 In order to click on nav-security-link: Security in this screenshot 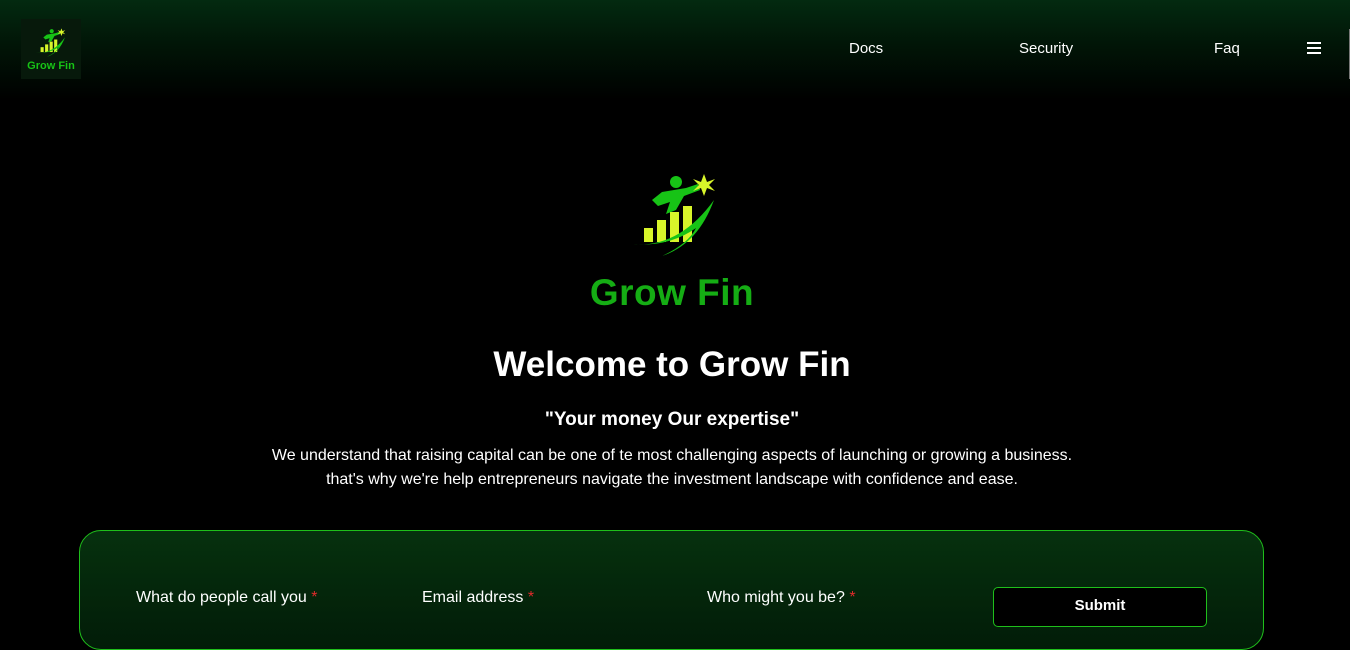, I will do `click(1046, 48)`.